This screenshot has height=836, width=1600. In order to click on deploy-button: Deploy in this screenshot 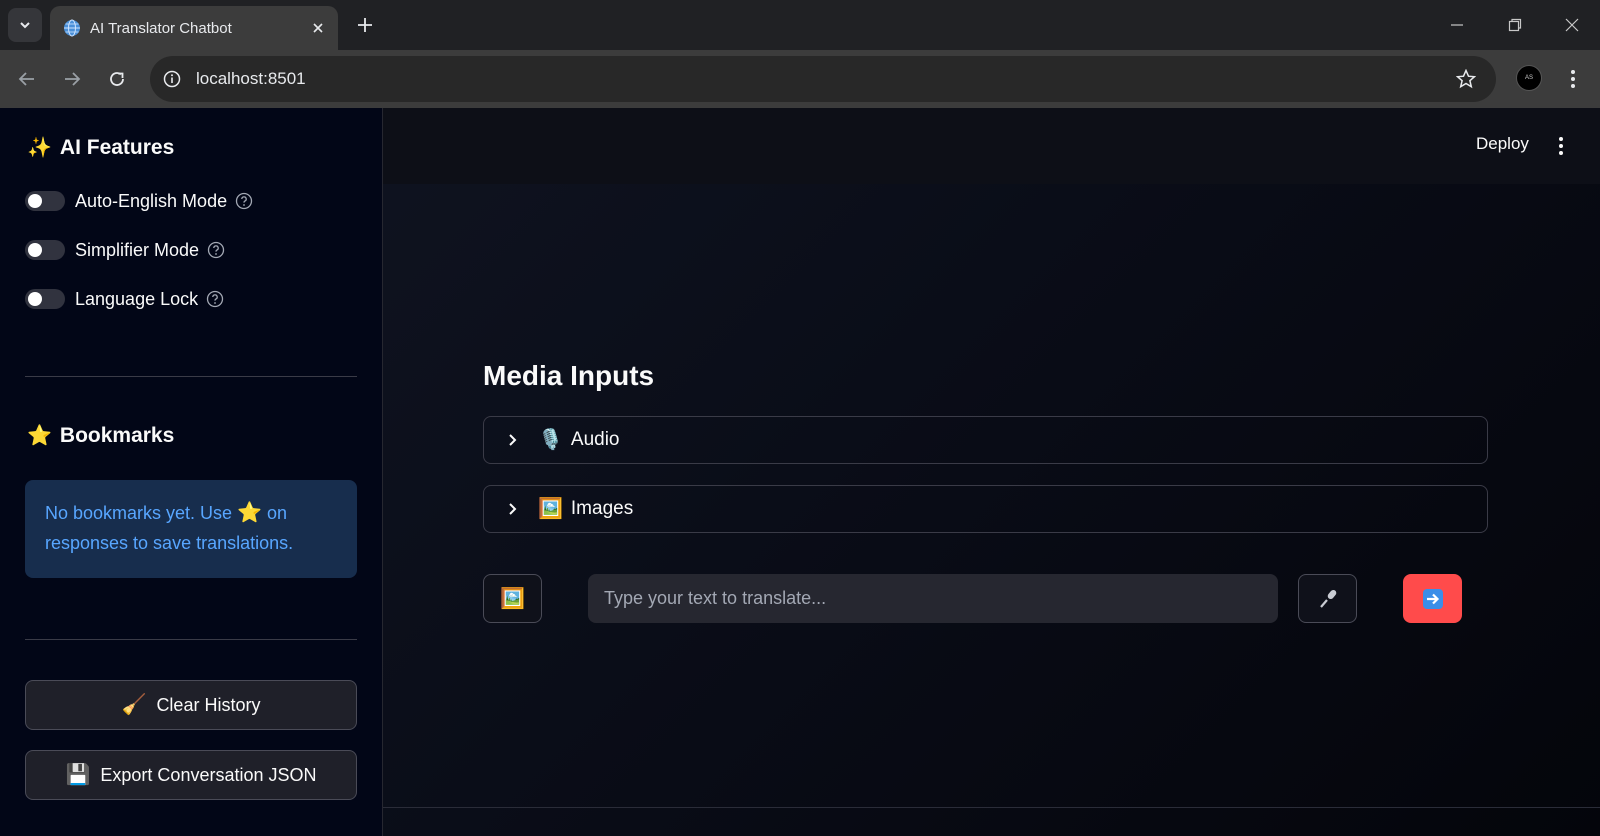, I will do `click(1502, 144)`.